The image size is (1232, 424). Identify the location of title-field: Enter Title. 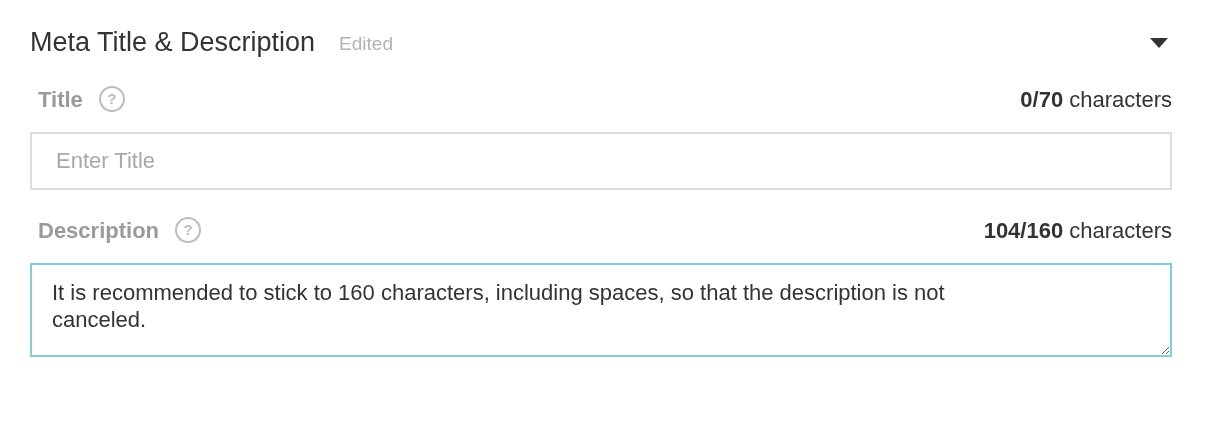
(601, 160).